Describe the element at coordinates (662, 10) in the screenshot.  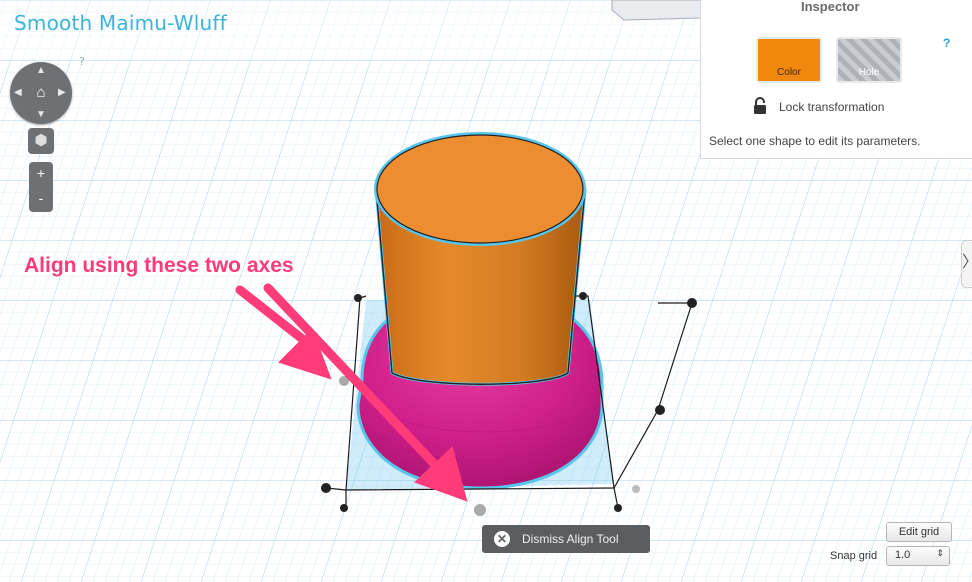
I see `partial-shape-top` at that location.